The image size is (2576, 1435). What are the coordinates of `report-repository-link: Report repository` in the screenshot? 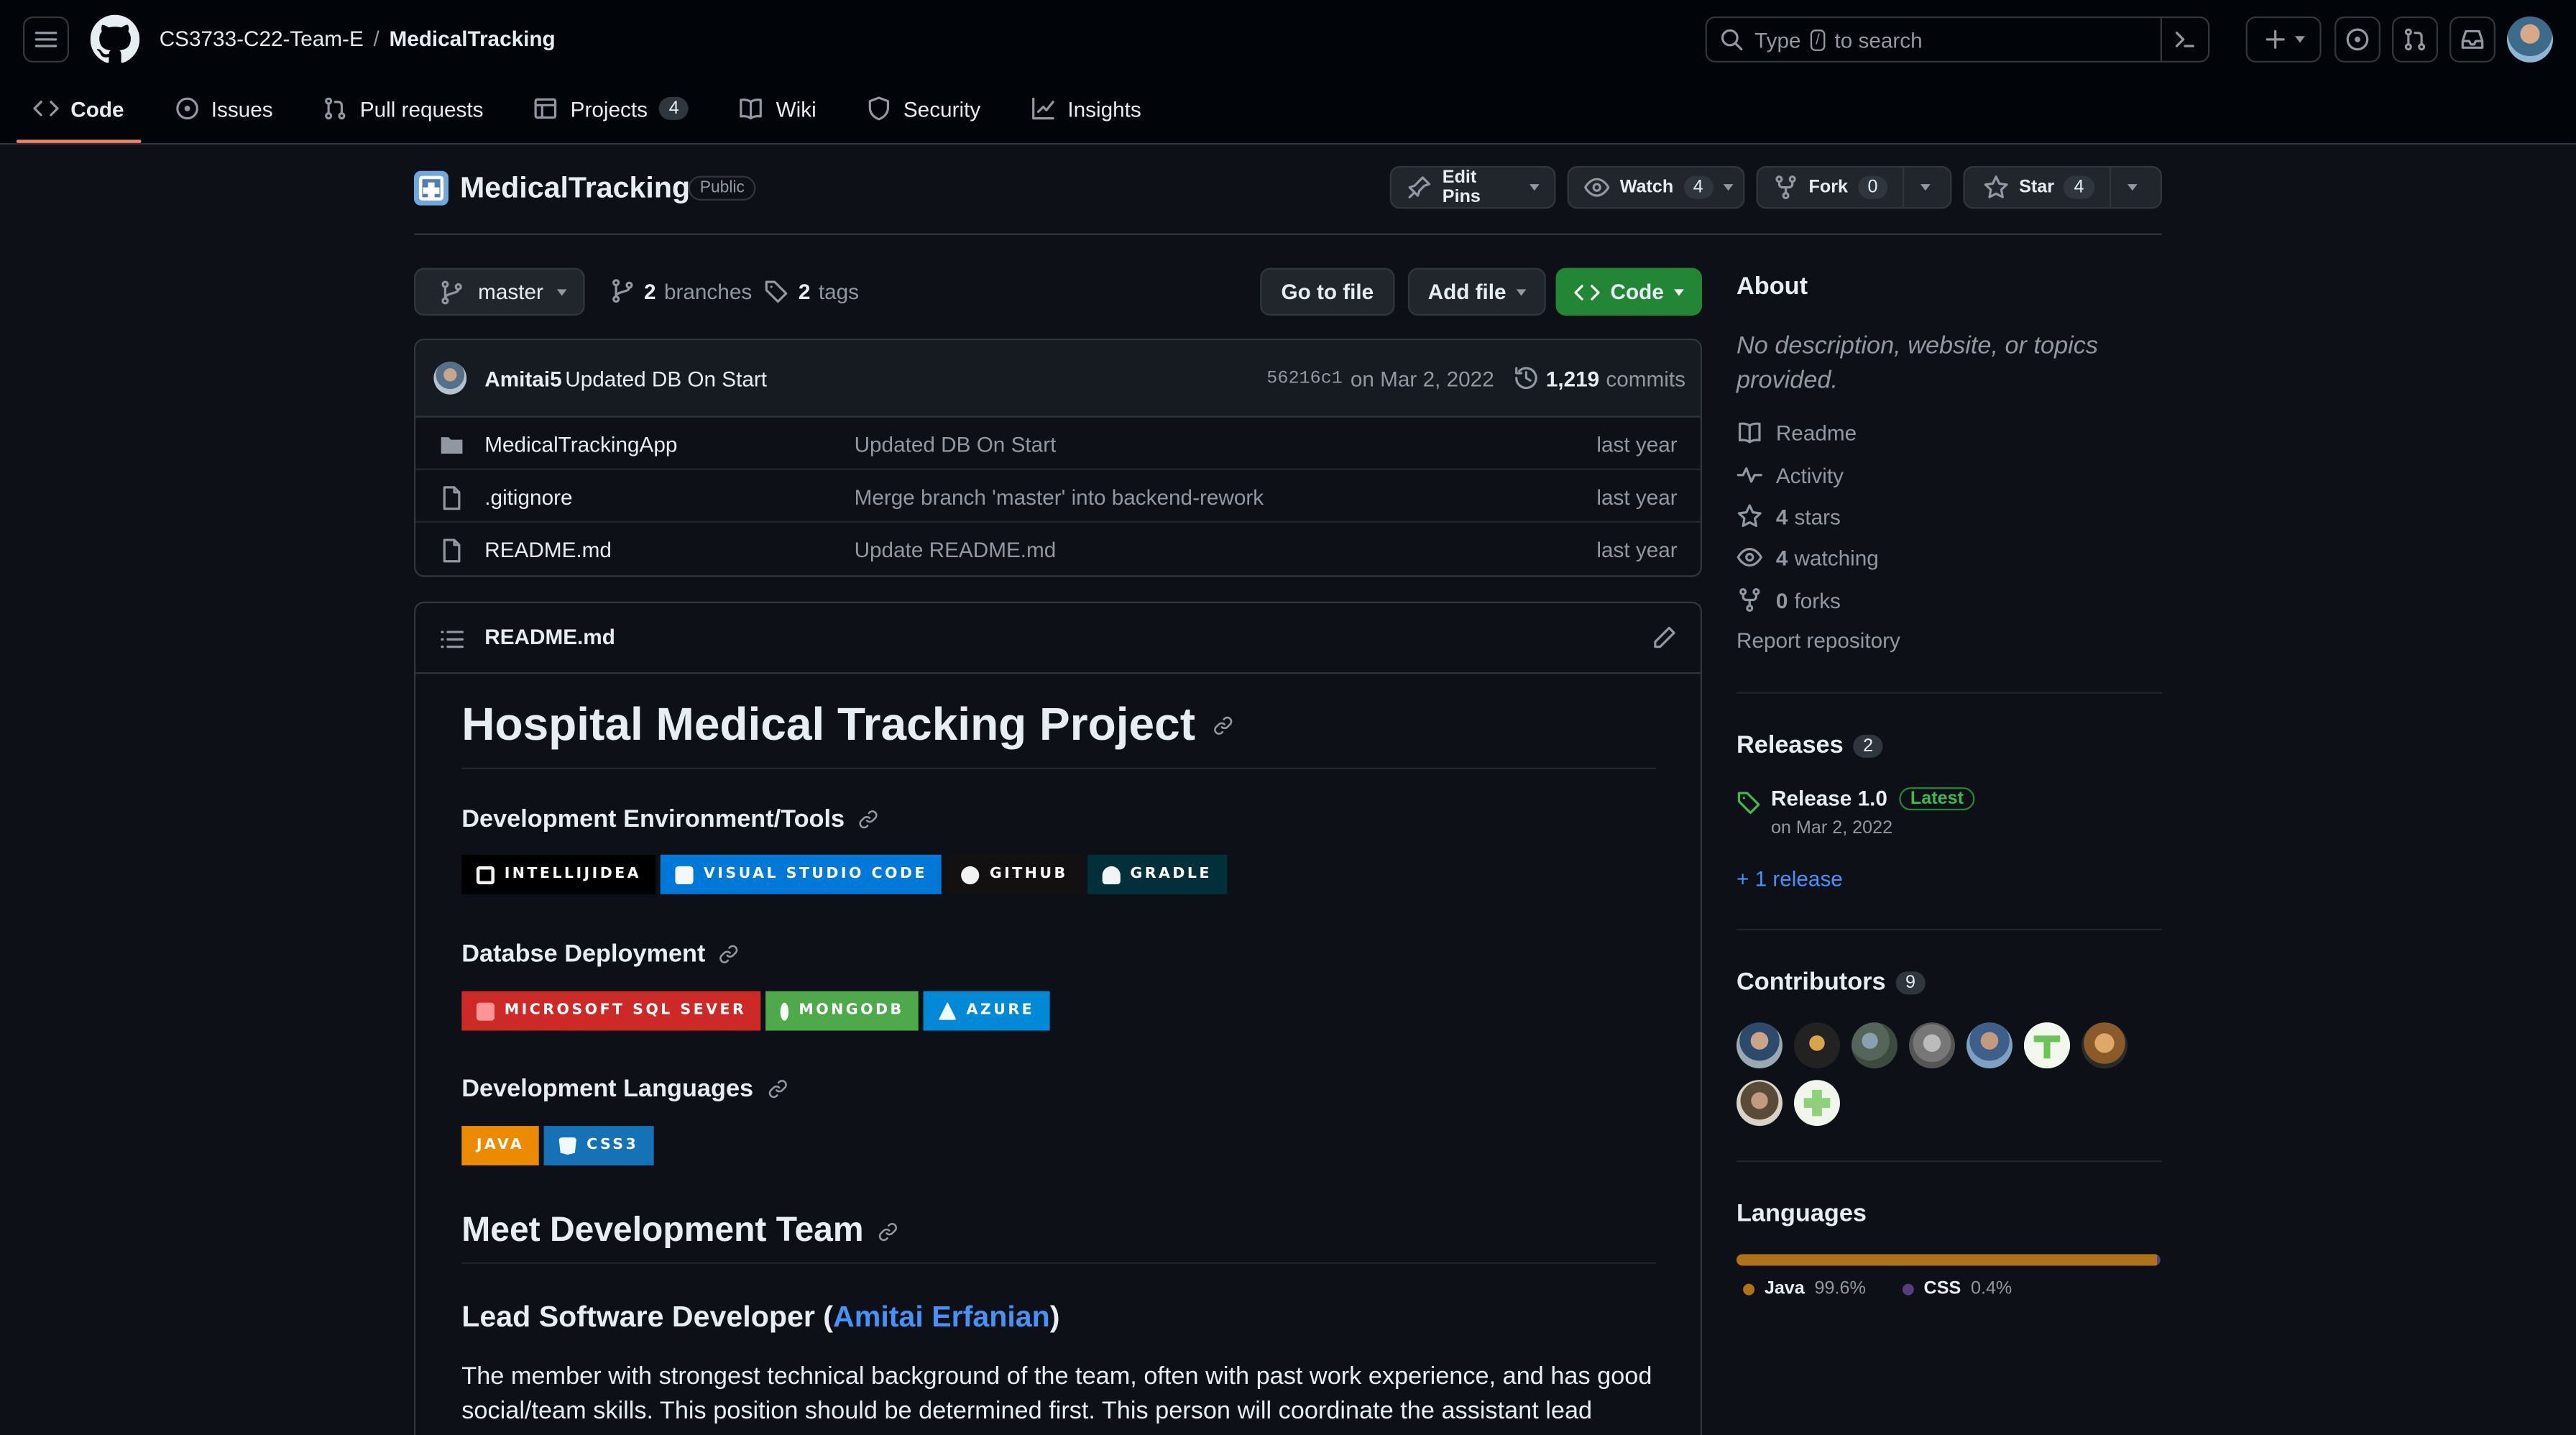 It's located at (1818, 640).